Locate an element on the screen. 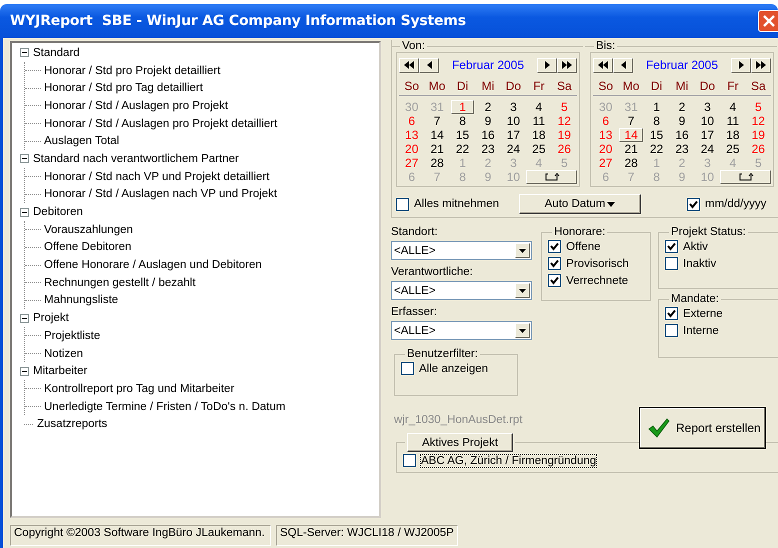 Image resolution: width=778 pixels, height=548 pixels. checkbox-label: Verrechnete is located at coordinates (597, 280).